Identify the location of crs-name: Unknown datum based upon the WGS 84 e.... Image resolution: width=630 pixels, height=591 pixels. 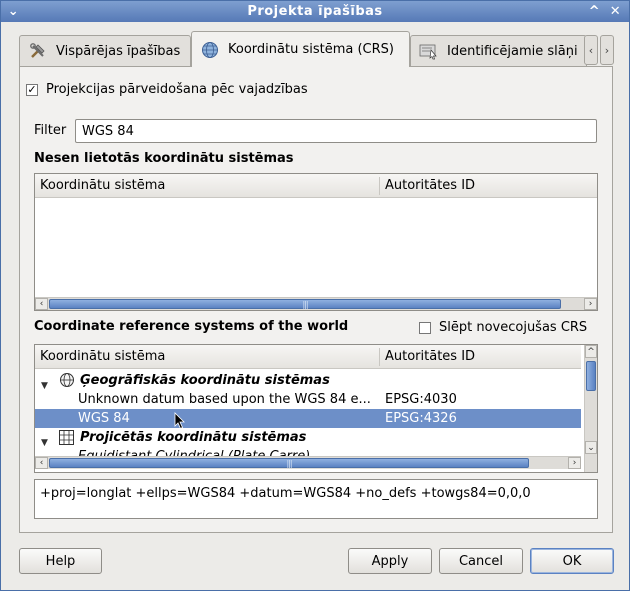
(224, 399).